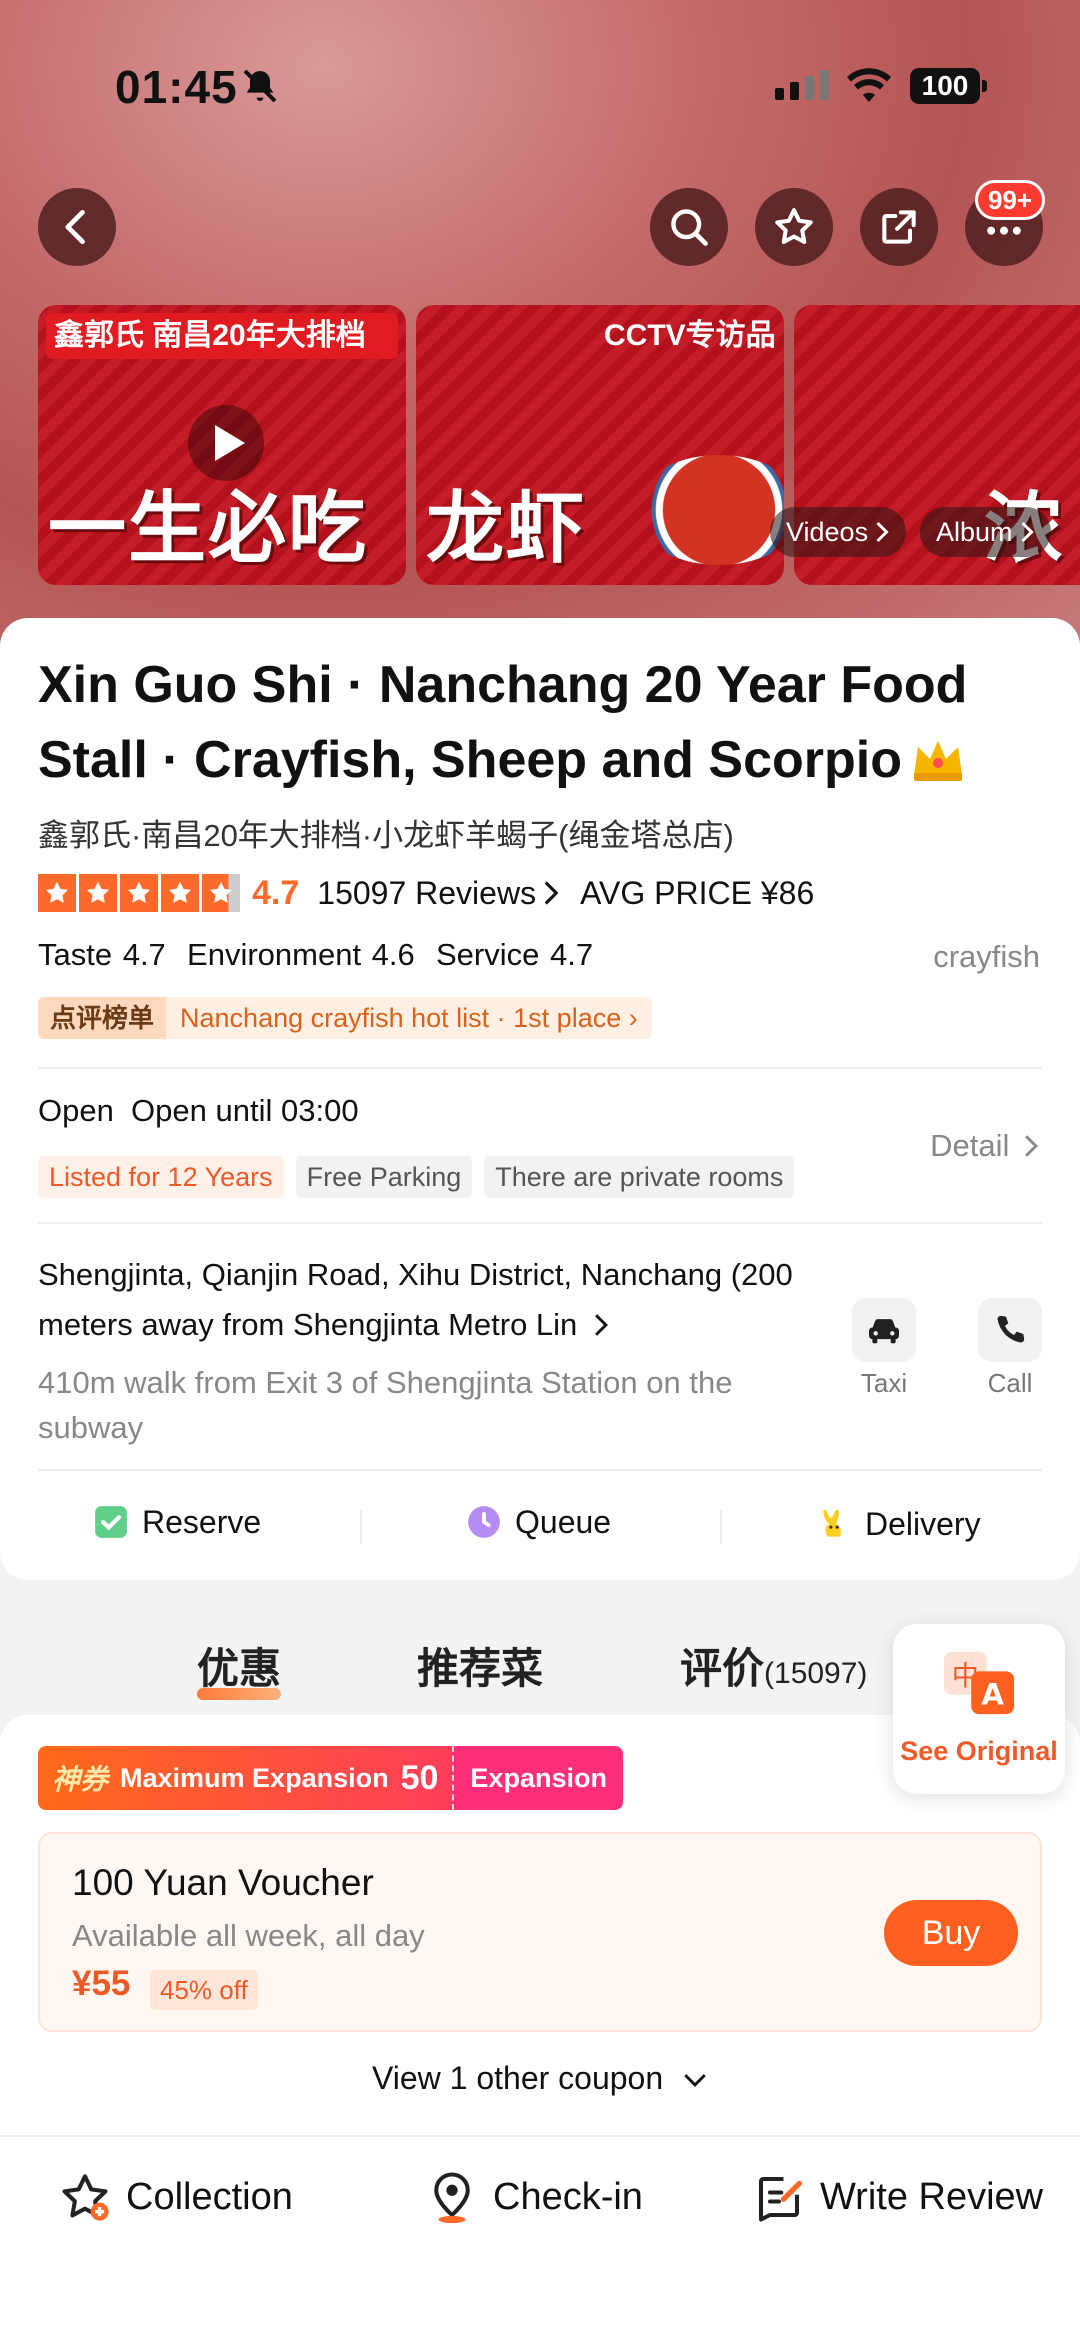  I want to click on write-review-button: Write Review, so click(897, 2197).